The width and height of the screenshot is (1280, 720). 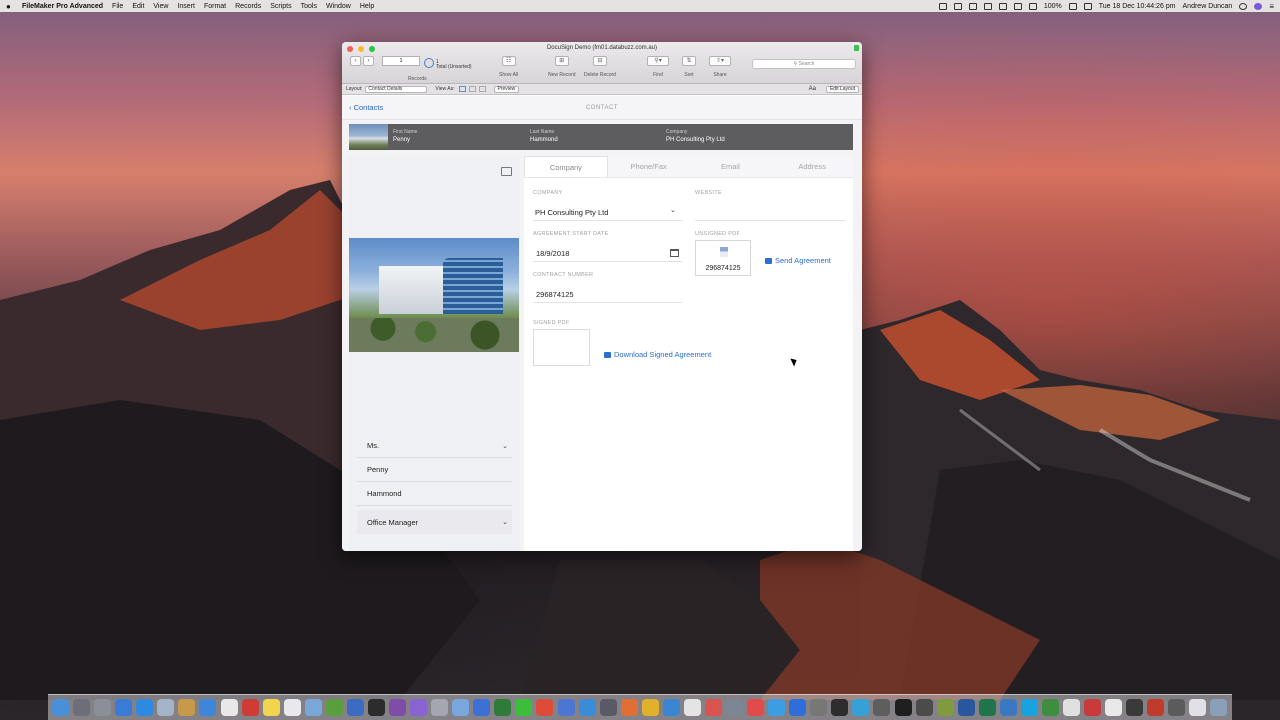 What do you see at coordinates (720, 61) in the screenshot?
I see `share-button: ⇧▾` at bounding box center [720, 61].